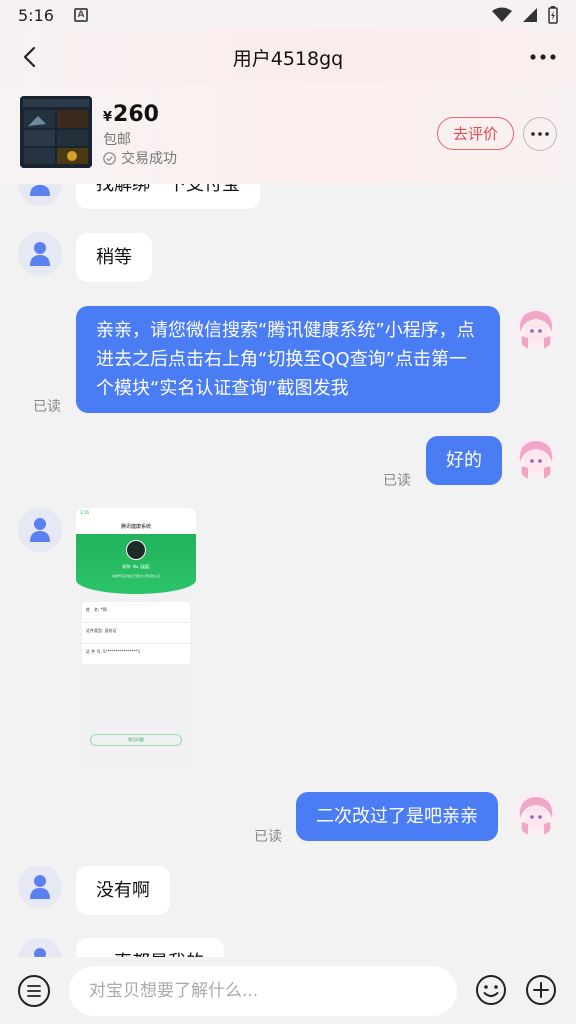 The image size is (576, 1024). I want to click on add-button, so click(541, 990).